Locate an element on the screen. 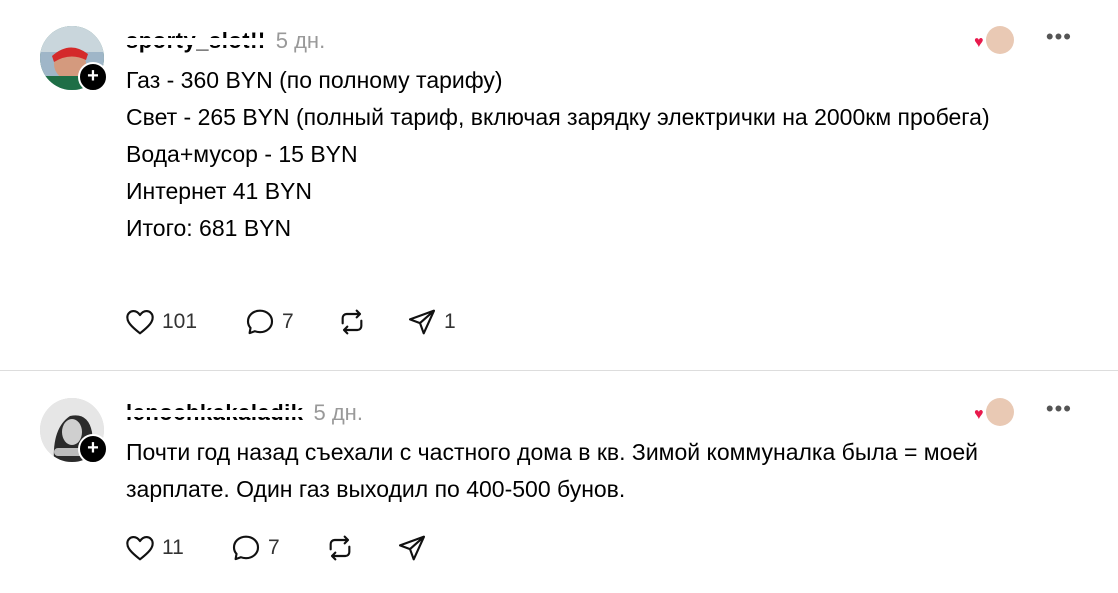  like-button: 11 is located at coordinates (177, 548).